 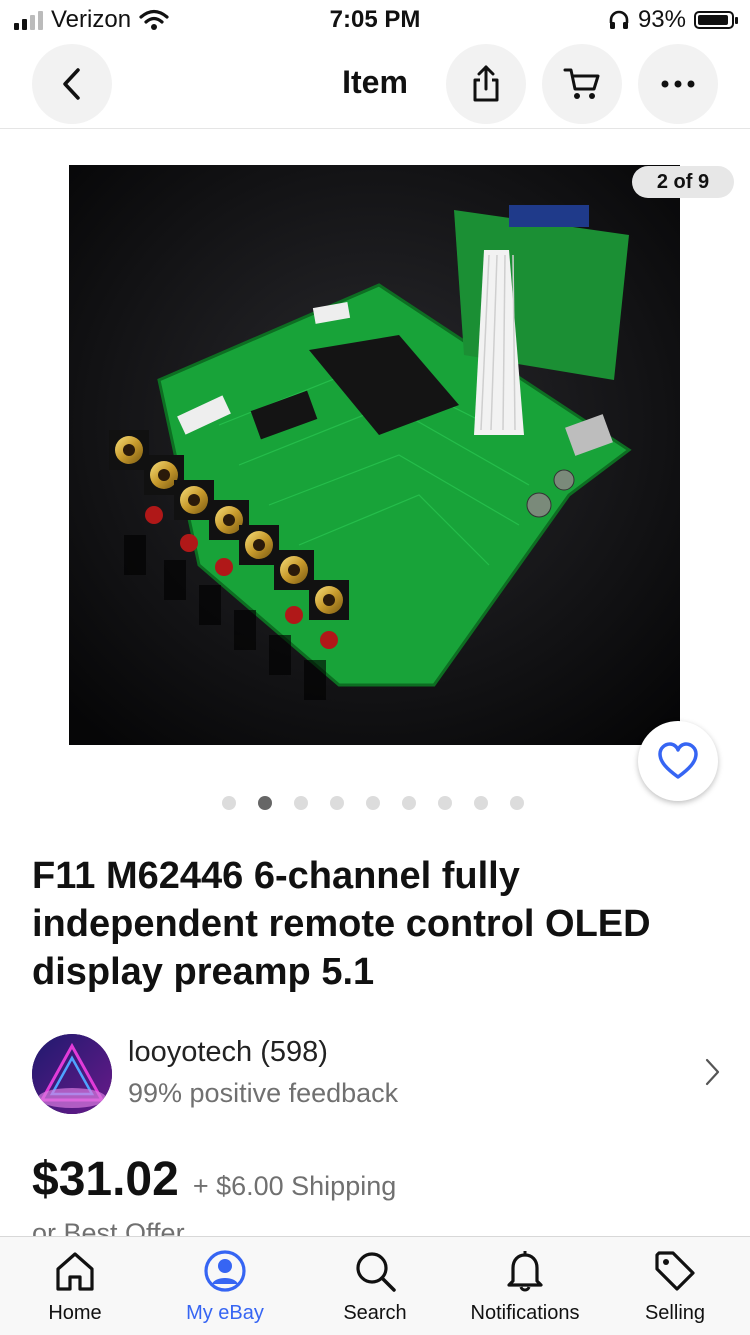 I want to click on status-right: 93%, so click(x=673, y=20).